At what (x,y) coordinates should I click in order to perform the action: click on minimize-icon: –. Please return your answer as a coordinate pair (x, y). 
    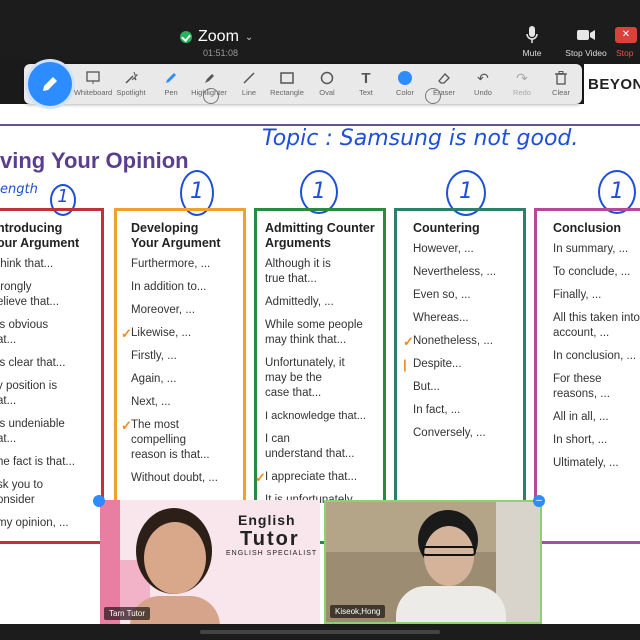
    Looking at the image, I should click on (539, 501).